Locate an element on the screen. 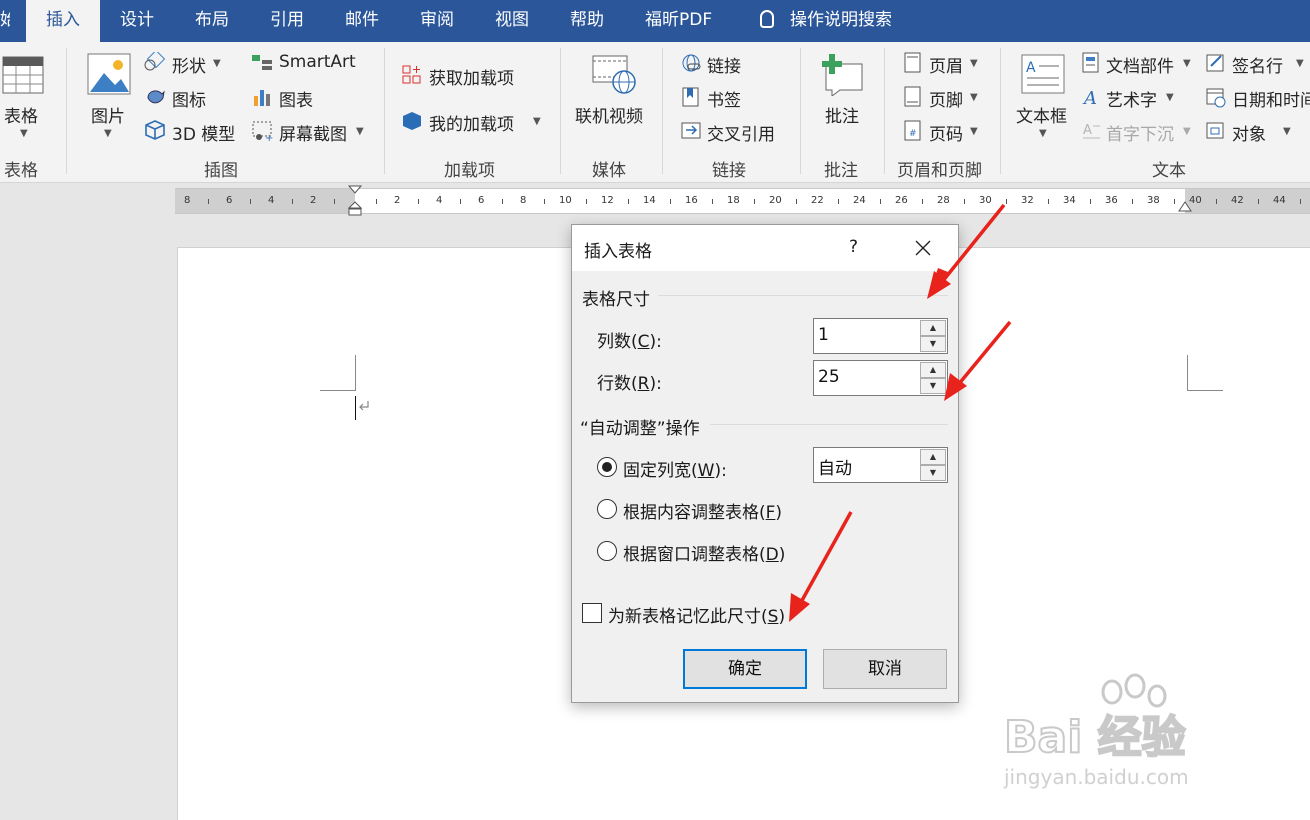 The image size is (1310, 820). 3d-model-button: 3D 模型 is located at coordinates (203, 132).